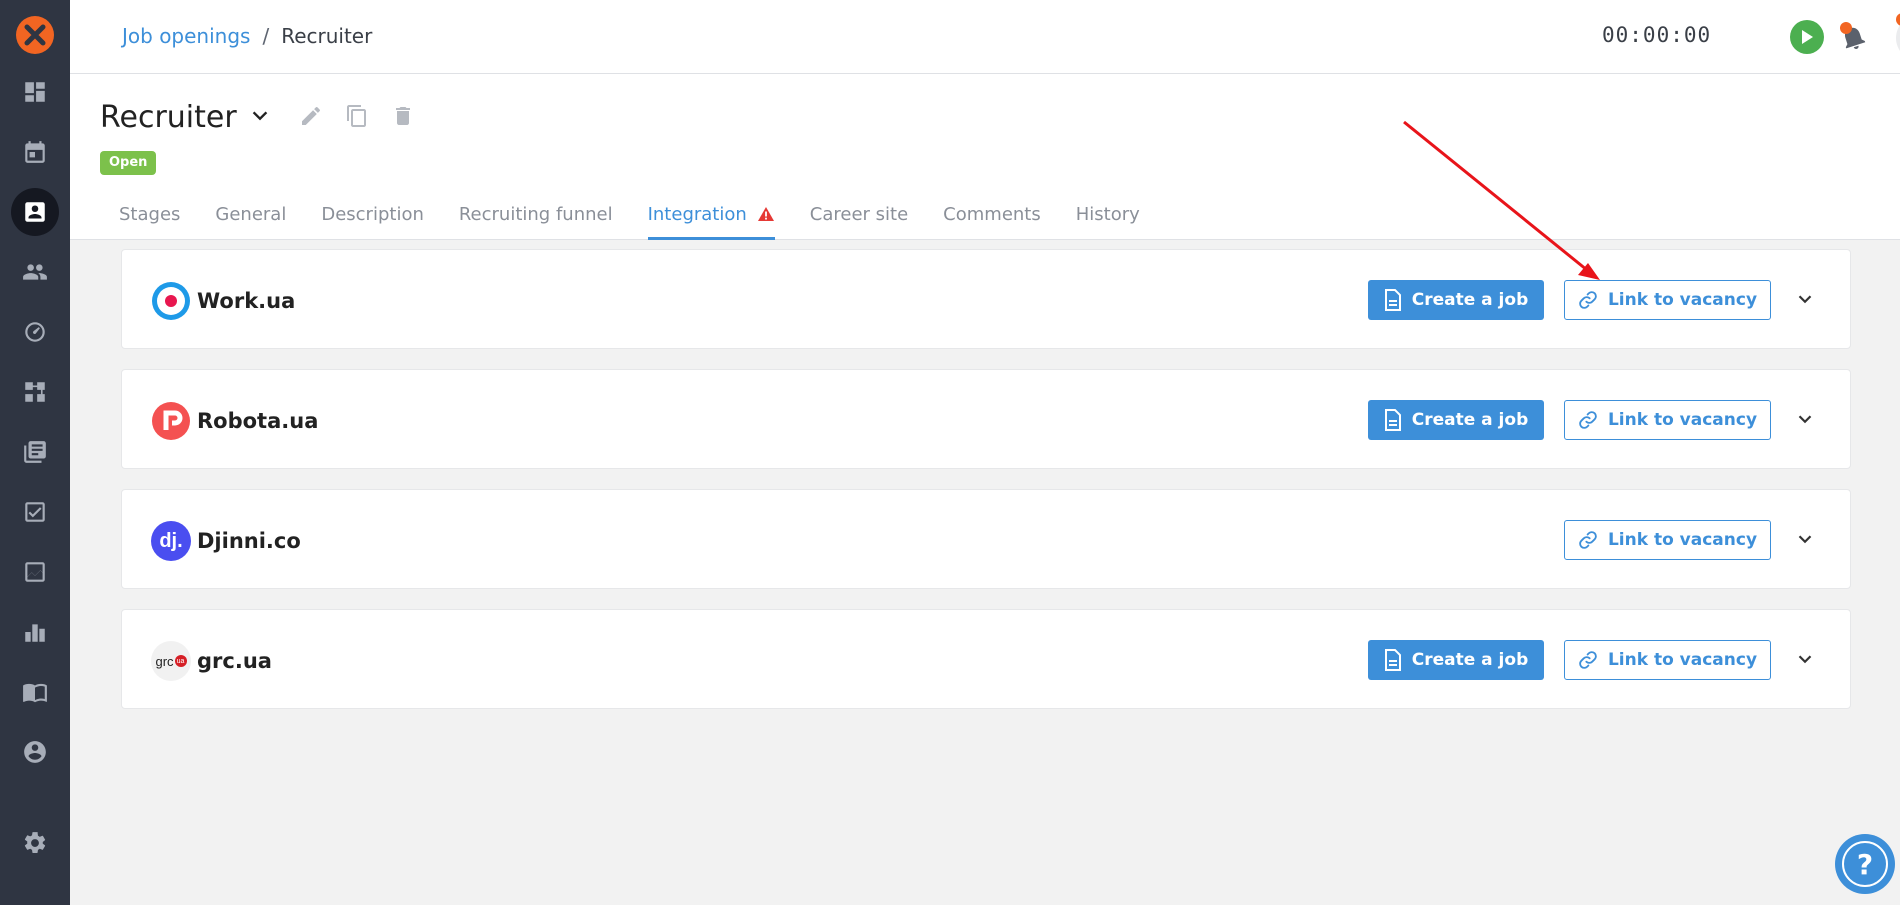 This screenshot has width=1900, height=905. What do you see at coordinates (1898, 37) in the screenshot?
I see `user-avatar` at bounding box center [1898, 37].